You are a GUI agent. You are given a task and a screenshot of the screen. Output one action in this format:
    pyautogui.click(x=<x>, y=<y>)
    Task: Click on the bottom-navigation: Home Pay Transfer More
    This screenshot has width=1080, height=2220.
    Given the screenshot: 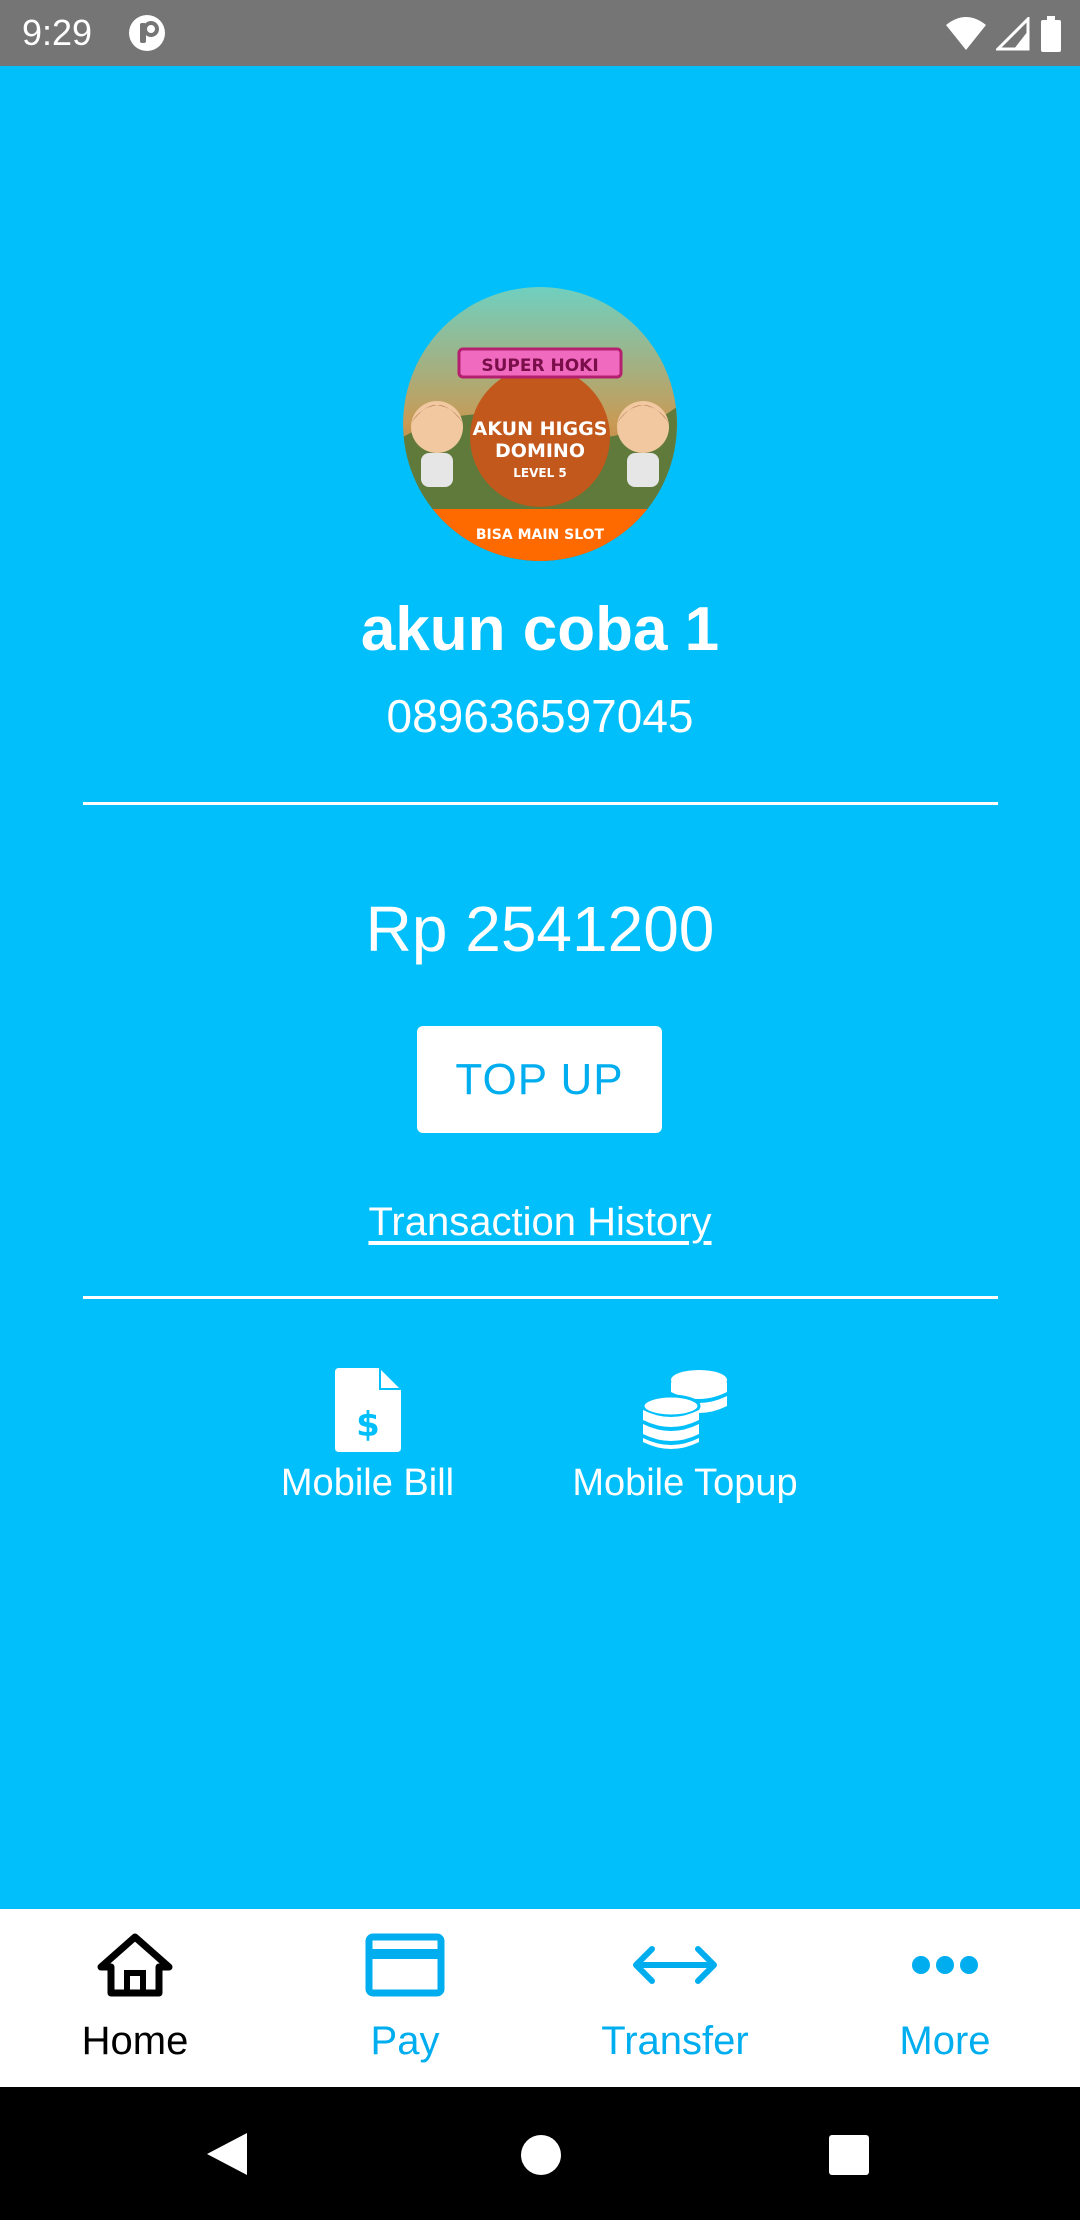 What is the action you would take?
    pyautogui.click(x=540, y=1998)
    